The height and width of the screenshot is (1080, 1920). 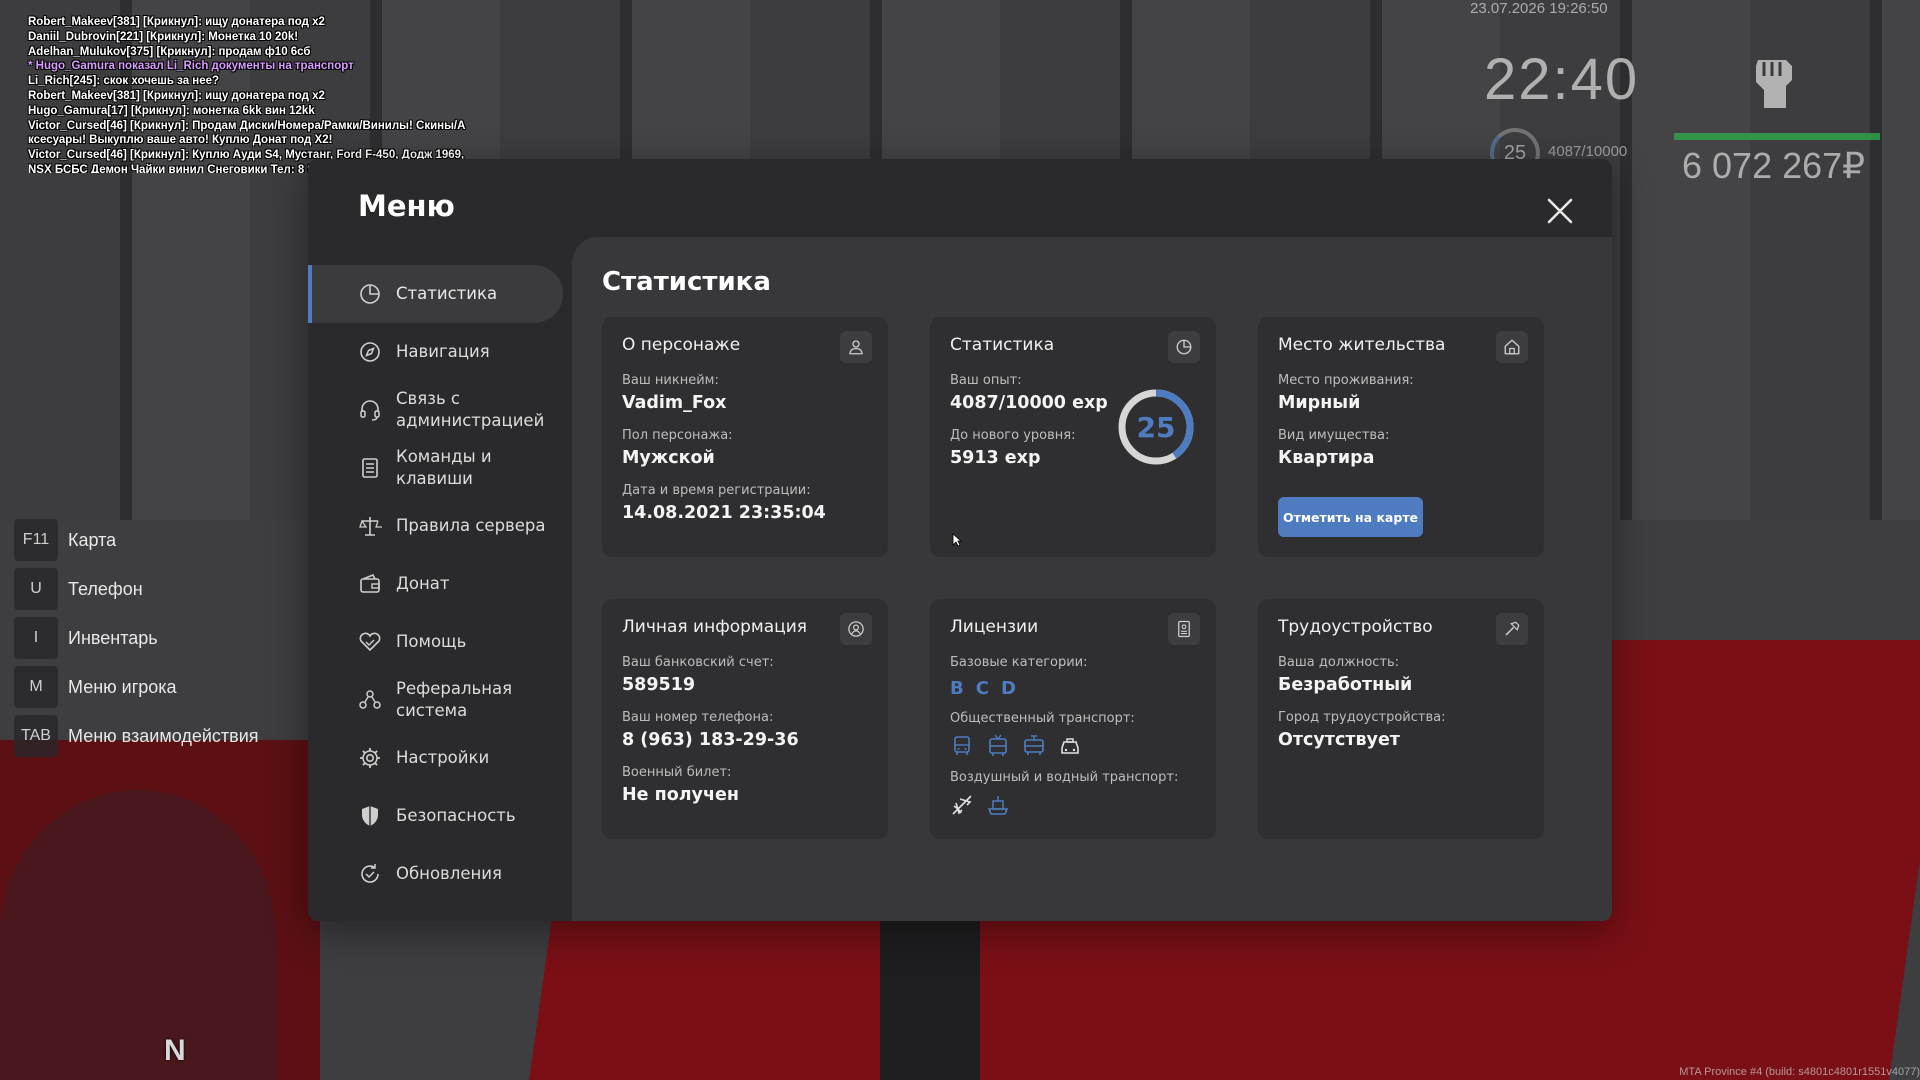 What do you see at coordinates (471, 525) in the screenshot?
I see `sidebar-item-label: Правила сервера` at bounding box center [471, 525].